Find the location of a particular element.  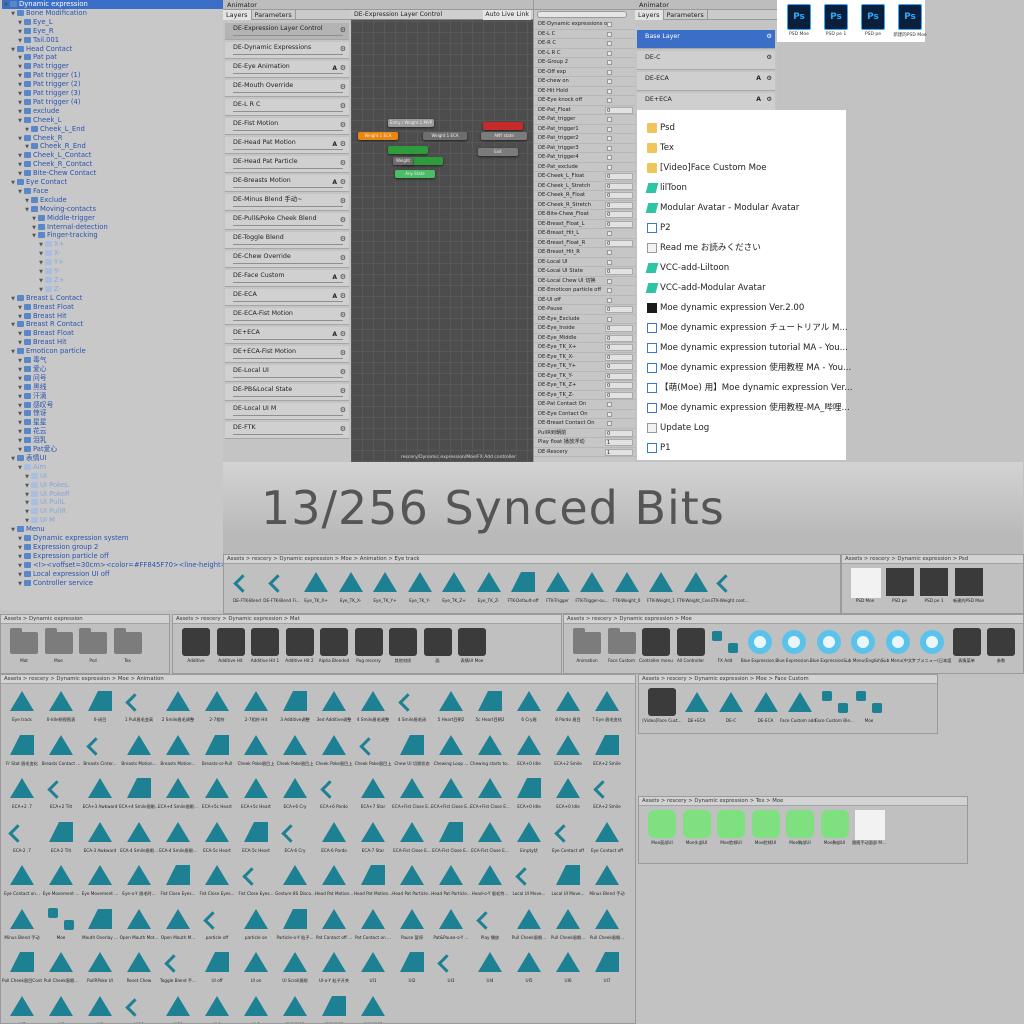

hierarchy-item: ▼ Pat trigger (1) is located at coordinates (119, 75).